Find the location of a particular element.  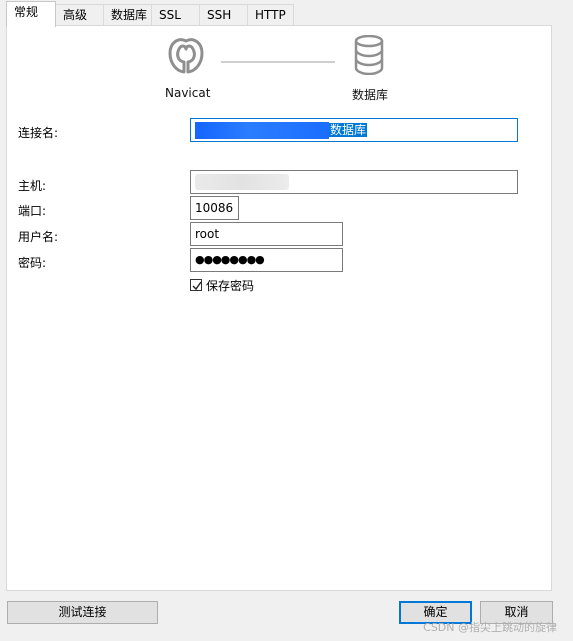

tab-label: SSH is located at coordinates (219, 15).